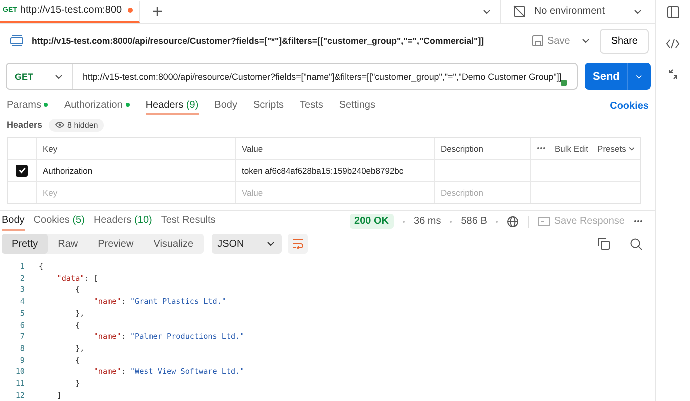 The image size is (690, 401). Describe the element at coordinates (617, 149) in the screenshot. I see `presets-dropdown: Presets` at that location.